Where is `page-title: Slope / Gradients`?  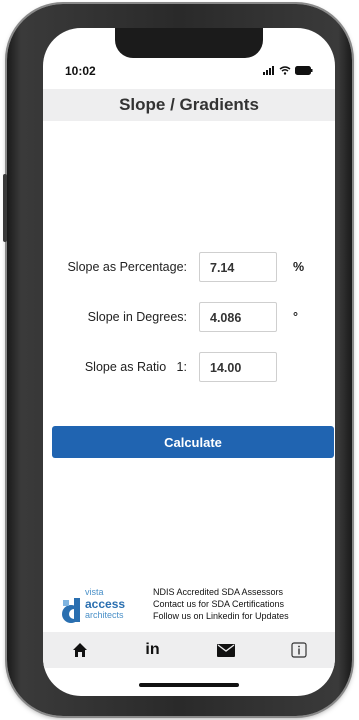 page-title: Slope / Gradients is located at coordinates (189, 104).